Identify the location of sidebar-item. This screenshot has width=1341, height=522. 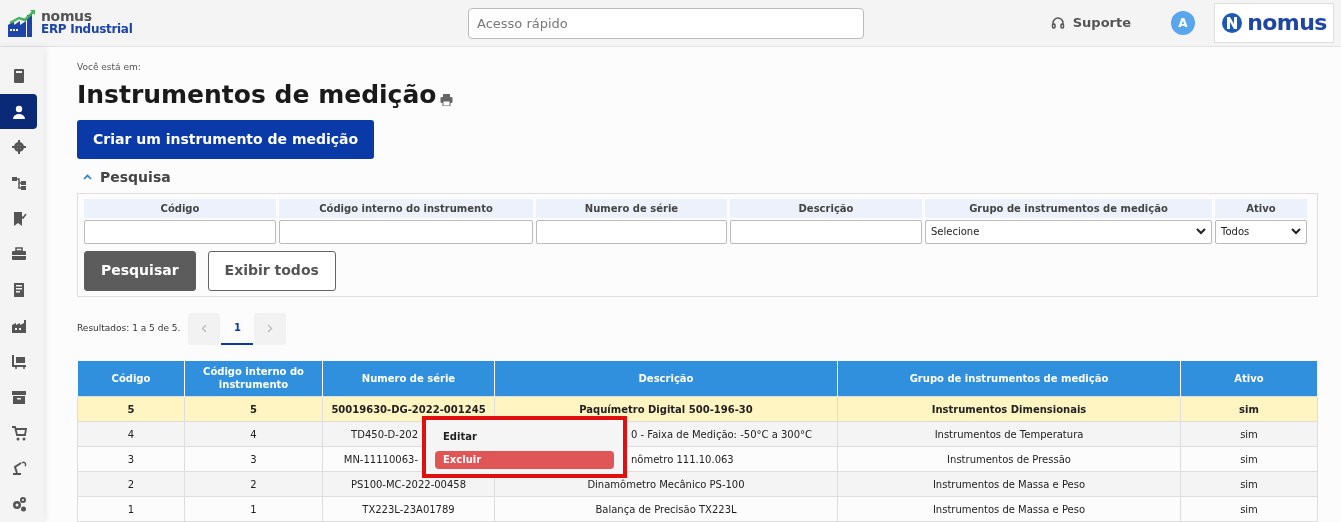
(18, 111).